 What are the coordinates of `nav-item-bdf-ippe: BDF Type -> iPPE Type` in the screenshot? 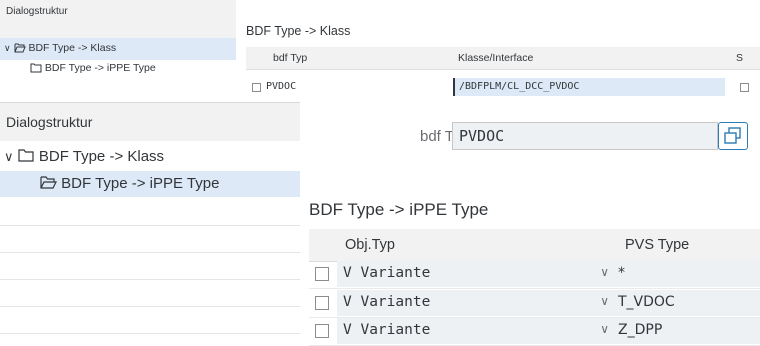 It's located at (150, 184).